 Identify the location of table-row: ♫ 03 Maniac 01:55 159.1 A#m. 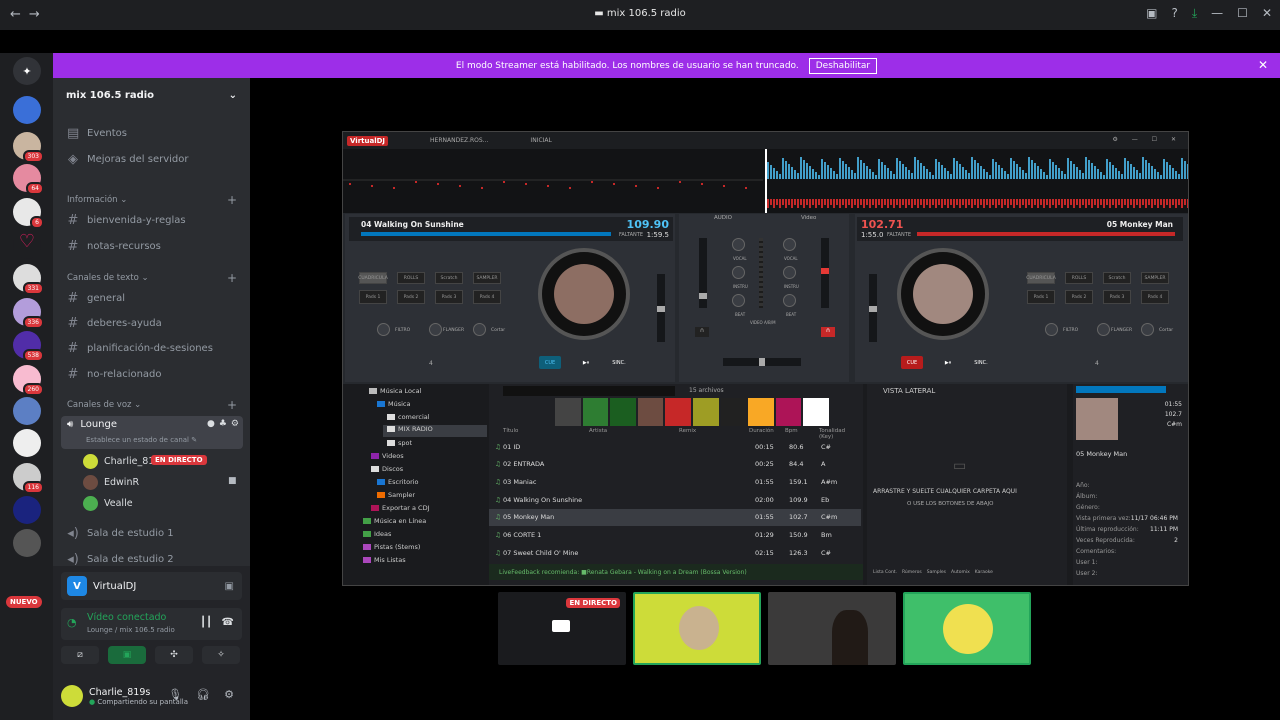
(675, 481).